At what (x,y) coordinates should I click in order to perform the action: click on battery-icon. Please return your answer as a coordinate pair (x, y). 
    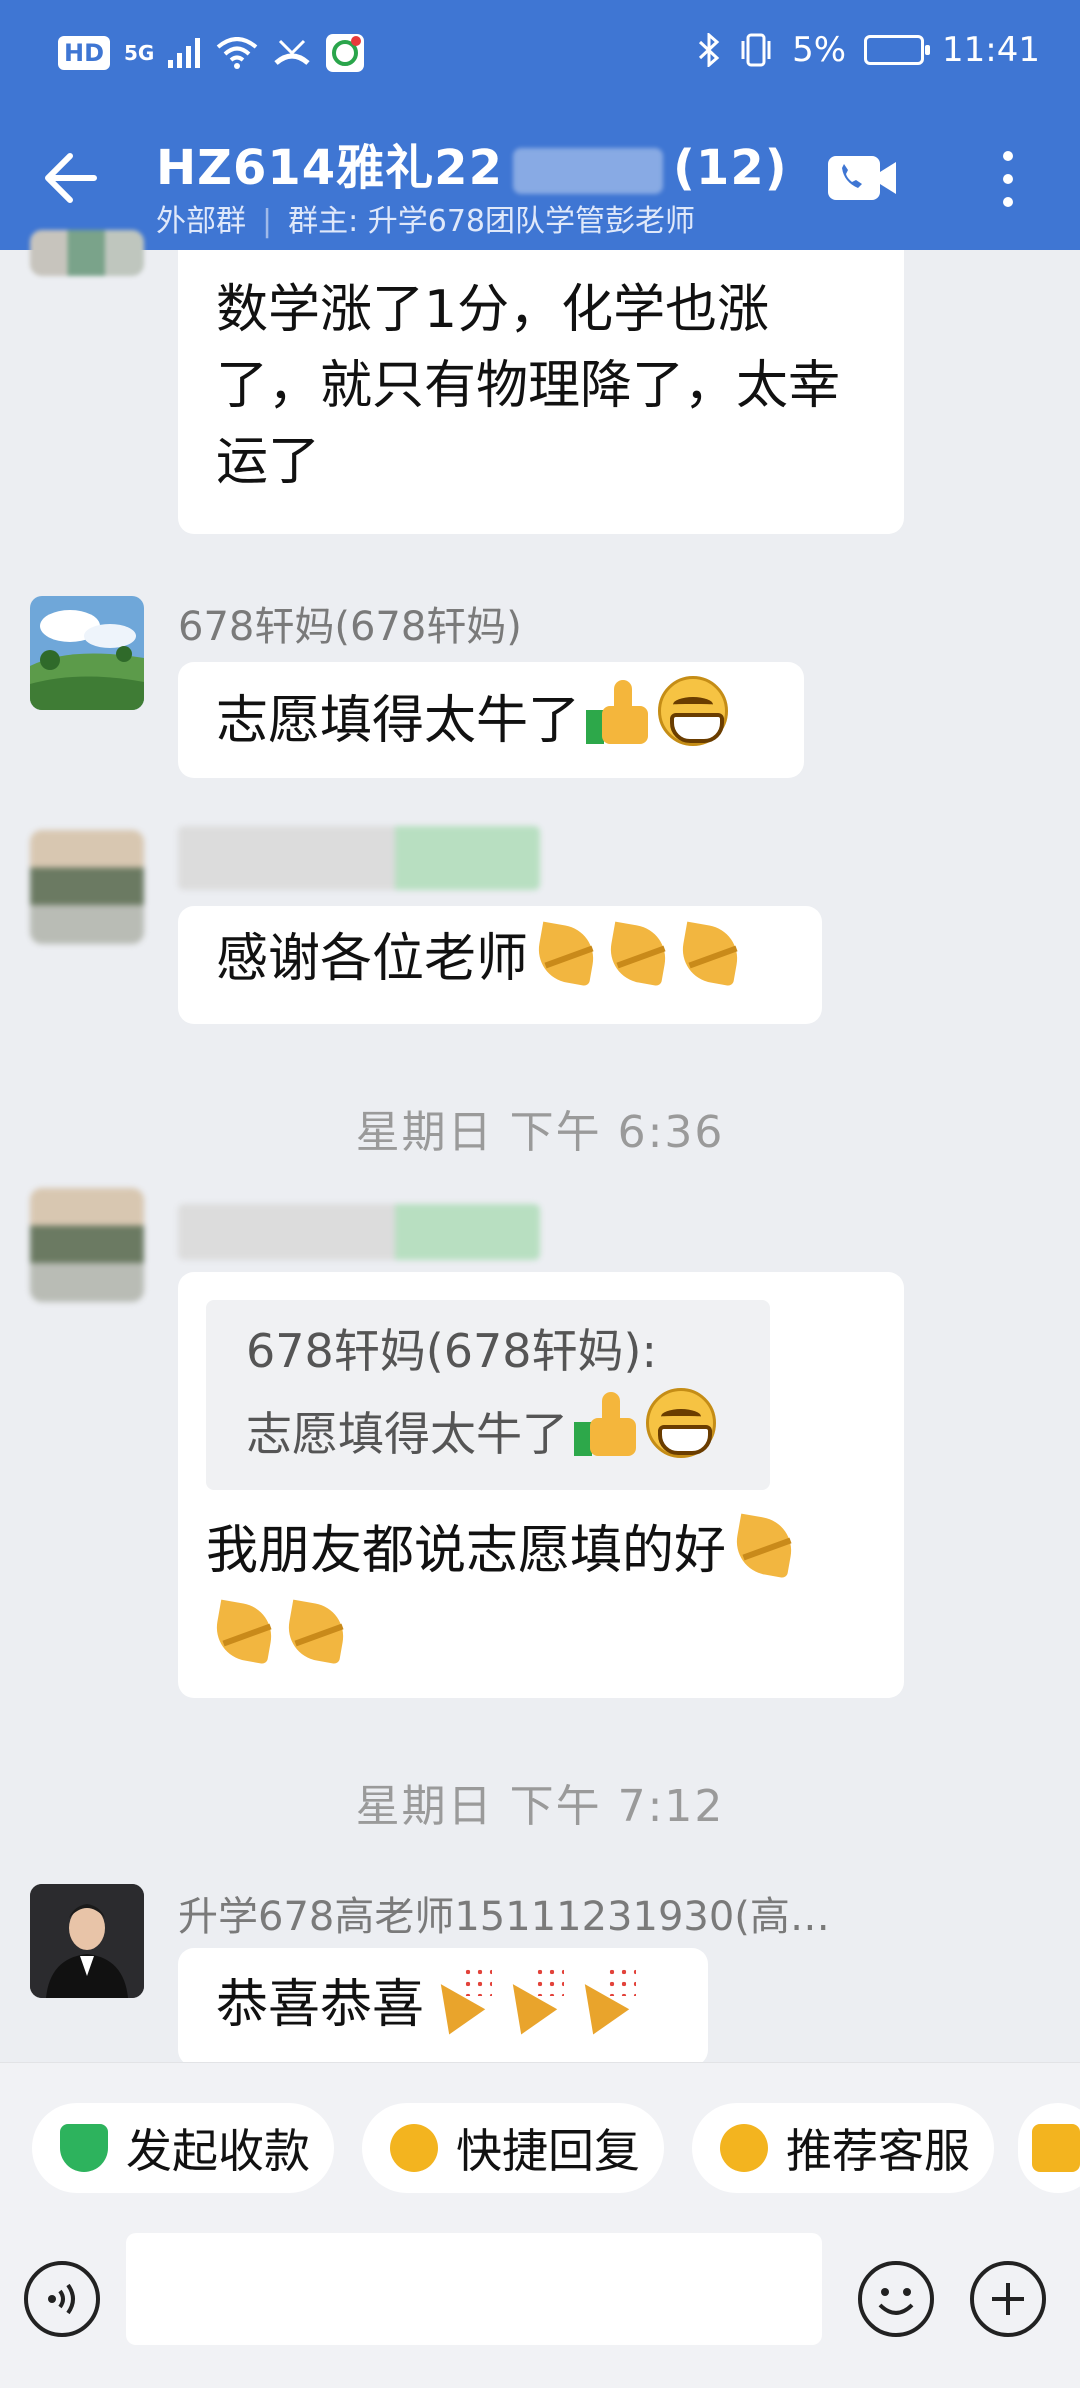
    Looking at the image, I should click on (897, 50).